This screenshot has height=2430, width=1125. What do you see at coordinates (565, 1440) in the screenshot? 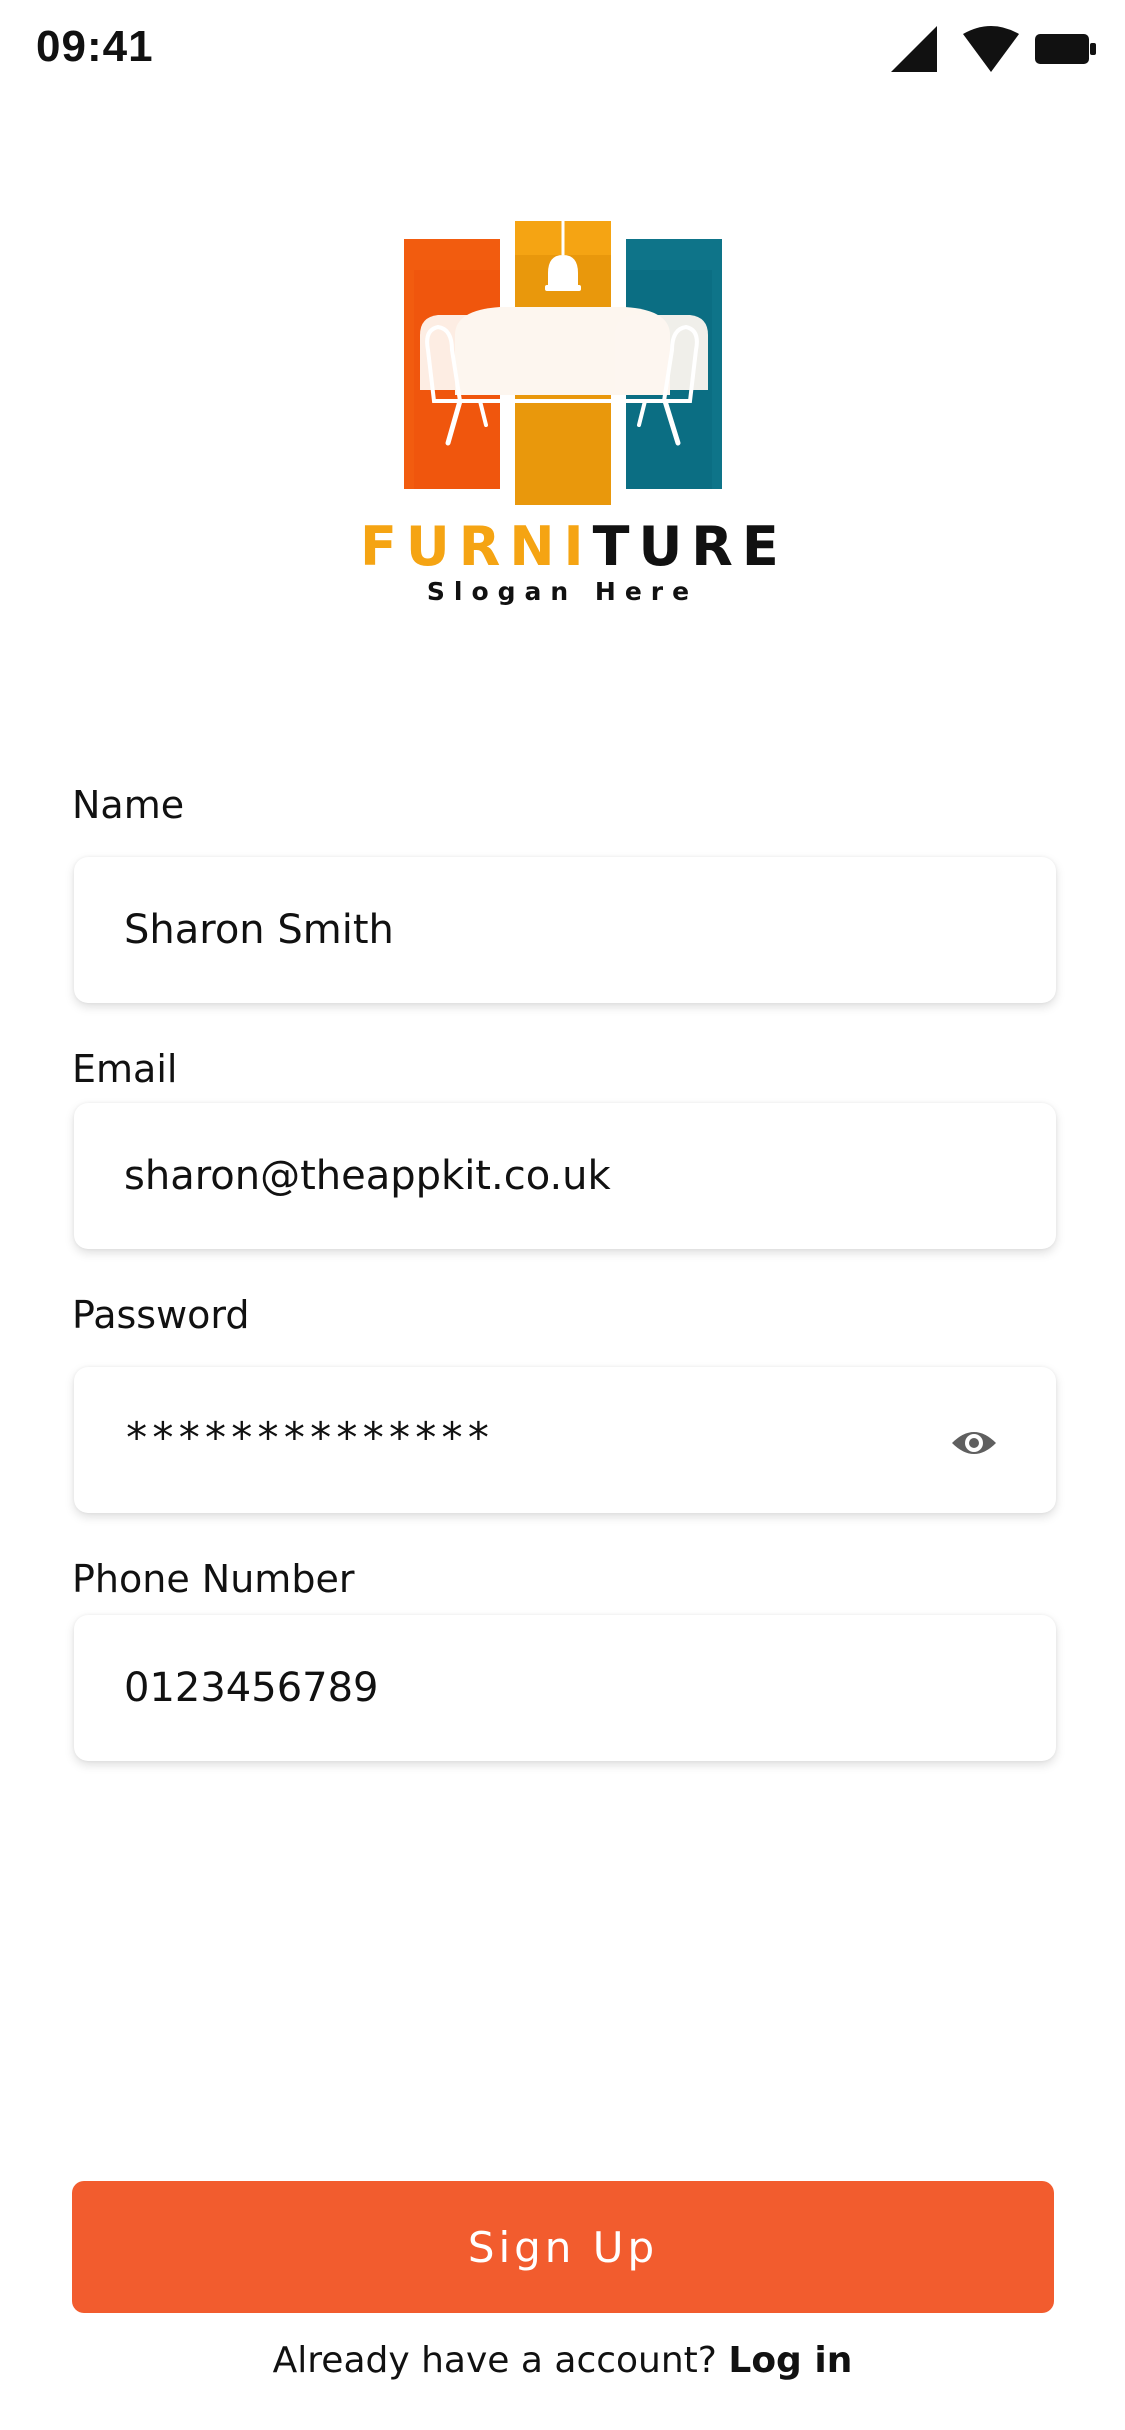
I see `password-field: **************` at bounding box center [565, 1440].